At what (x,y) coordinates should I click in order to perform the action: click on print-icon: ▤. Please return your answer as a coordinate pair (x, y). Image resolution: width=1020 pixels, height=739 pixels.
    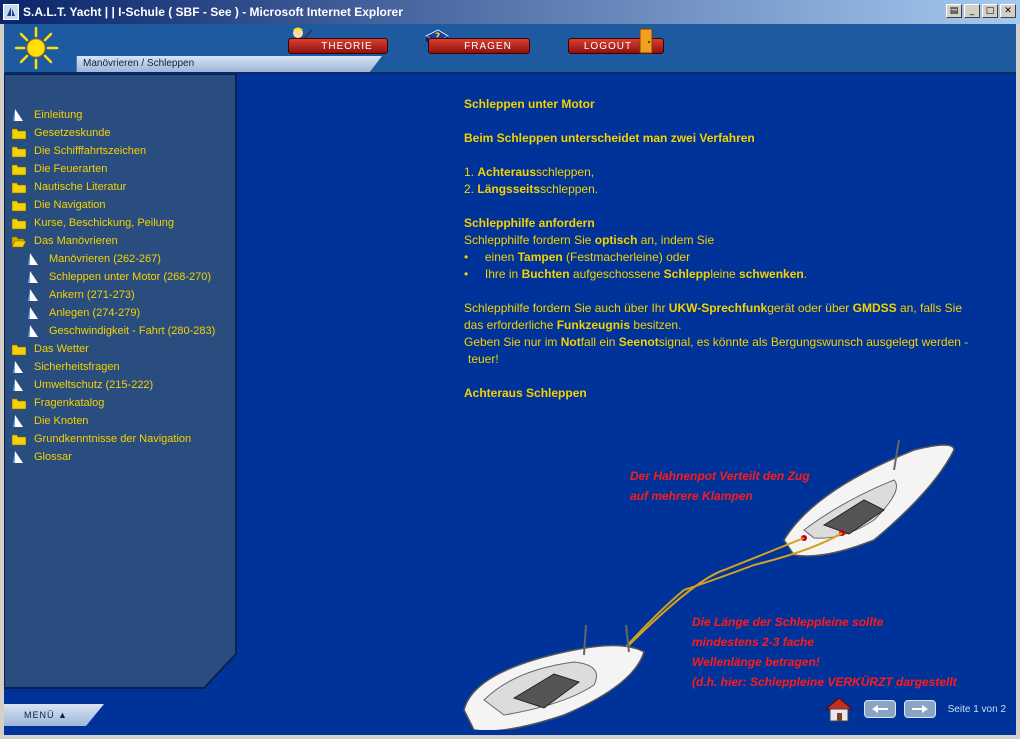
    Looking at the image, I should click on (954, 11).